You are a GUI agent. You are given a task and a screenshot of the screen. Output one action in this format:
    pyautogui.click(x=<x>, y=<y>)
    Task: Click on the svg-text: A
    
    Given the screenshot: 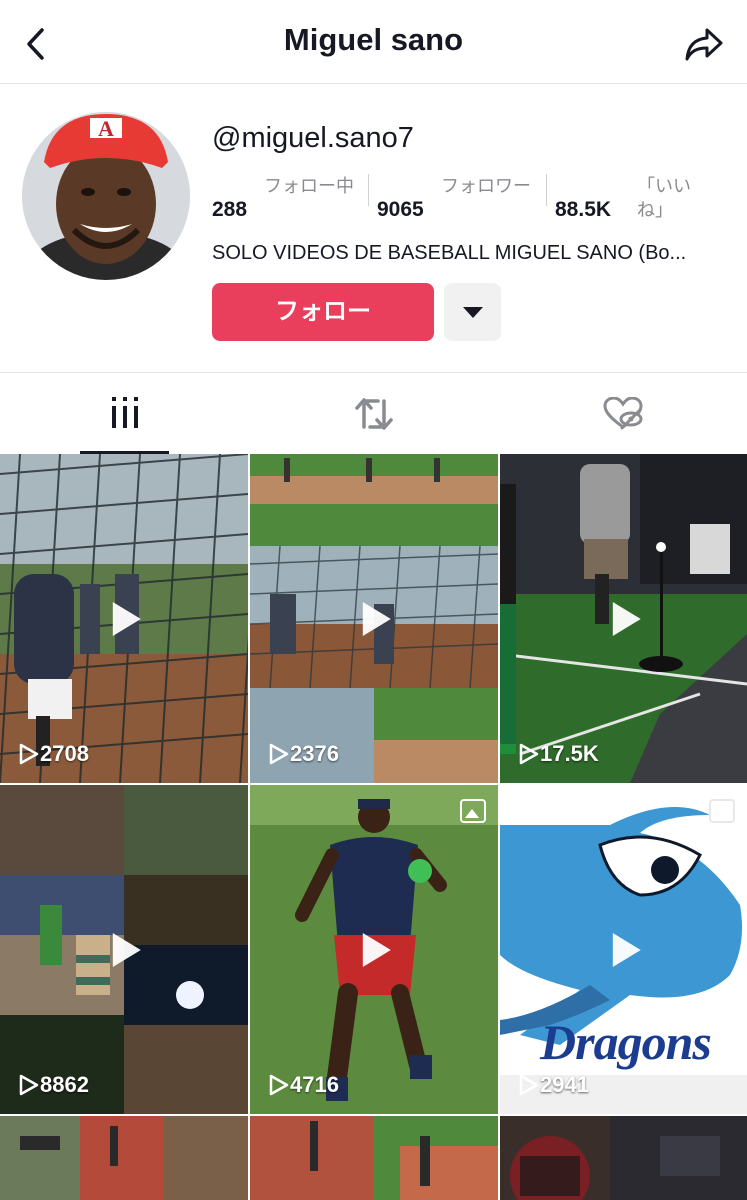 What is the action you would take?
    pyautogui.click(x=106, y=128)
    